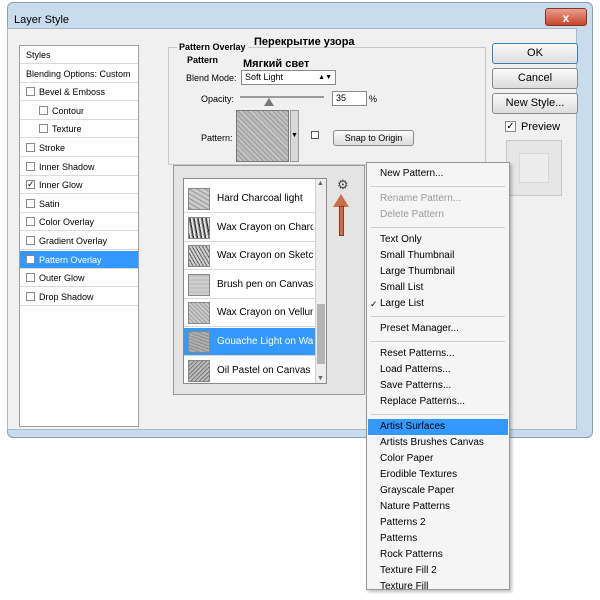  What do you see at coordinates (315, 135) in the screenshot?
I see `new-preset-icon` at bounding box center [315, 135].